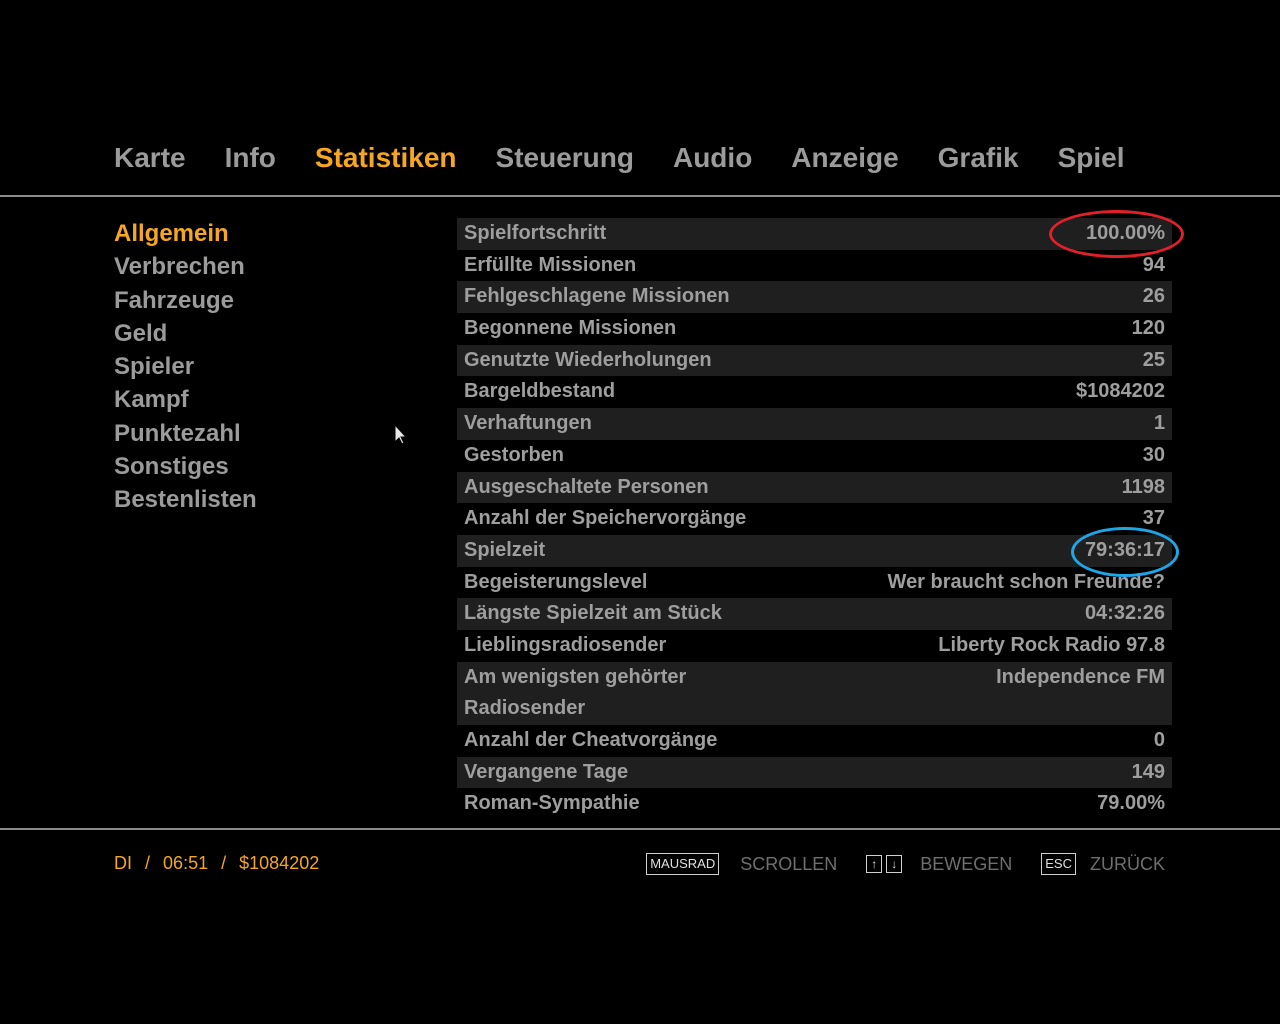 This screenshot has width=1280, height=1024. I want to click on stat-row: Bargeldbestand $1084202, so click(814, 392).